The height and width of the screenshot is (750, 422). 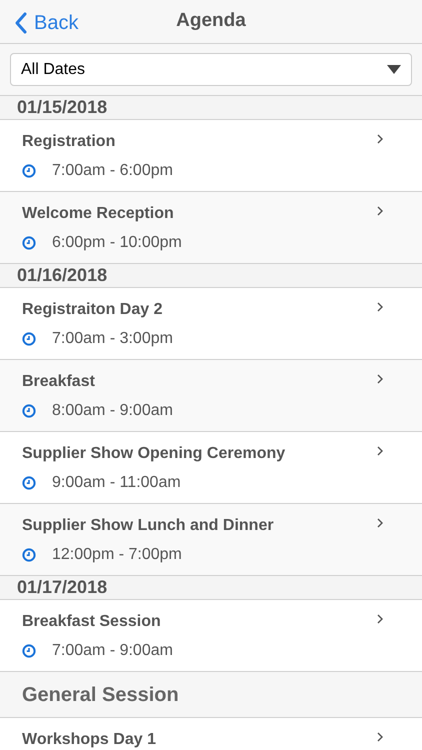 What do you see at coordinates (93, 310) in the screenshot?
I see `event-title: Registraiton Day 2` at bounding box center [93, 310].